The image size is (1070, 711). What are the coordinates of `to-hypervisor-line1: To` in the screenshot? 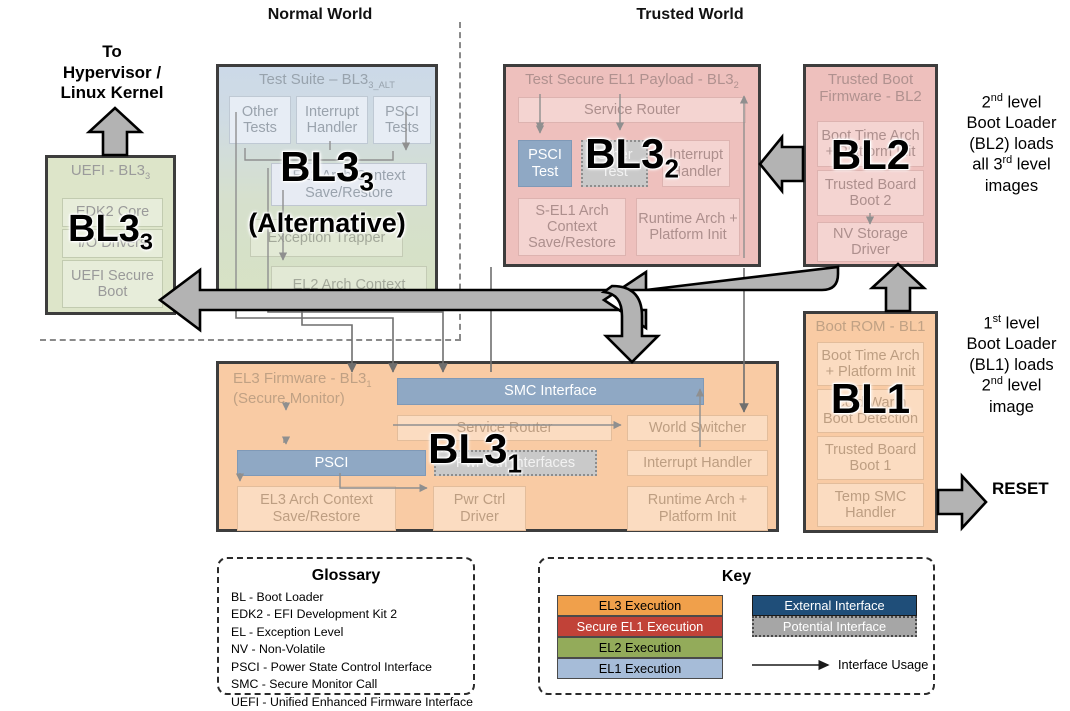 It's located at (112, 51).